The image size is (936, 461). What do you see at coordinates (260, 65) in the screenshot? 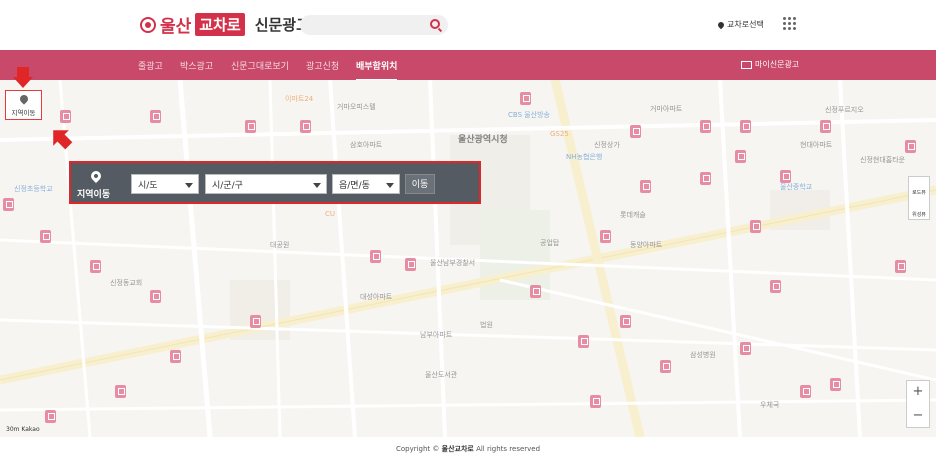
I see `nav-item-paper-view: 신문그대로보기` at bounding box center [260, 65].